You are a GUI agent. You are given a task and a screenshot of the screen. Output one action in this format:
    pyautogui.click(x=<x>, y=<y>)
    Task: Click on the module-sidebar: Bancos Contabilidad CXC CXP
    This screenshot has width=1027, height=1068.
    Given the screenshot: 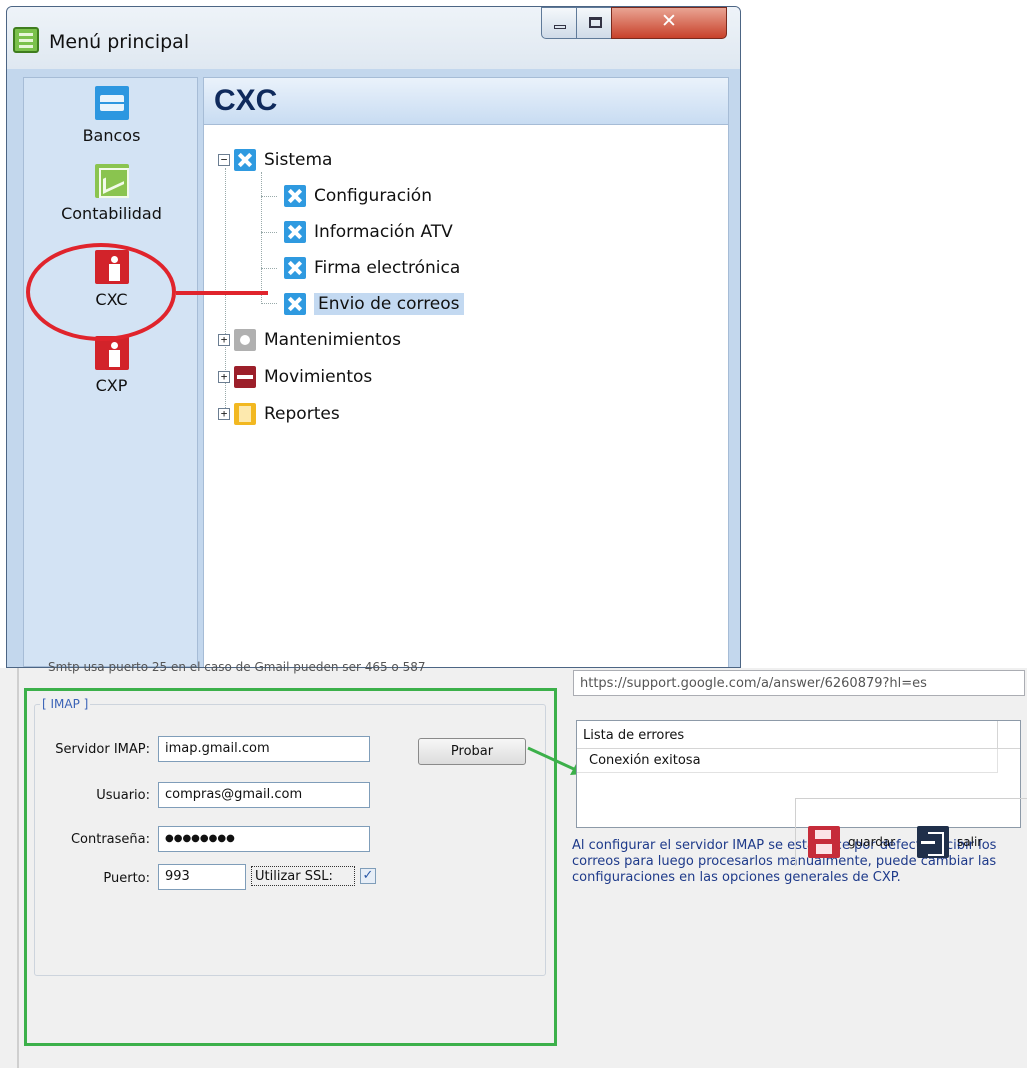 What is the action you would take?
    pyautogui.click(x=110, y=372)
    